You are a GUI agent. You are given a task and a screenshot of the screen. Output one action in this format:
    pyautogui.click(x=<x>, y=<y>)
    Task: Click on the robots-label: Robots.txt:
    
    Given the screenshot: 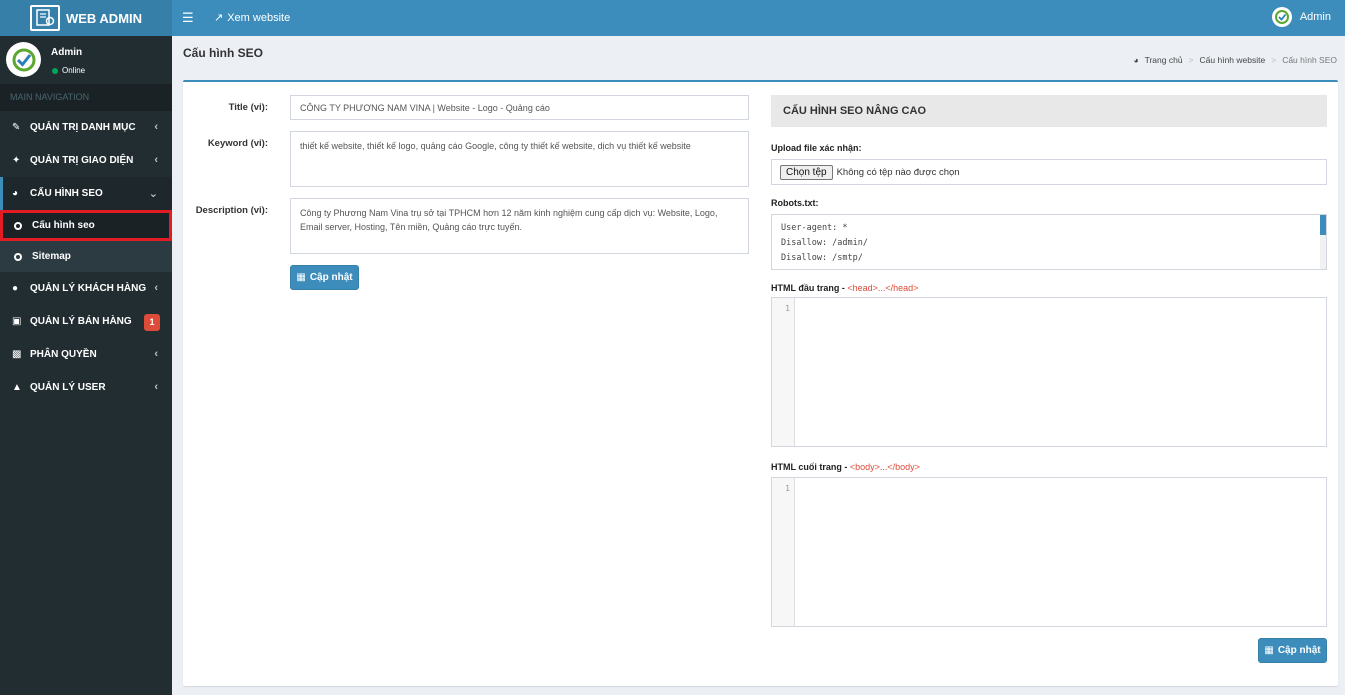 What is the action you would take?
    pyautogui.click(x=795, y=203)
    